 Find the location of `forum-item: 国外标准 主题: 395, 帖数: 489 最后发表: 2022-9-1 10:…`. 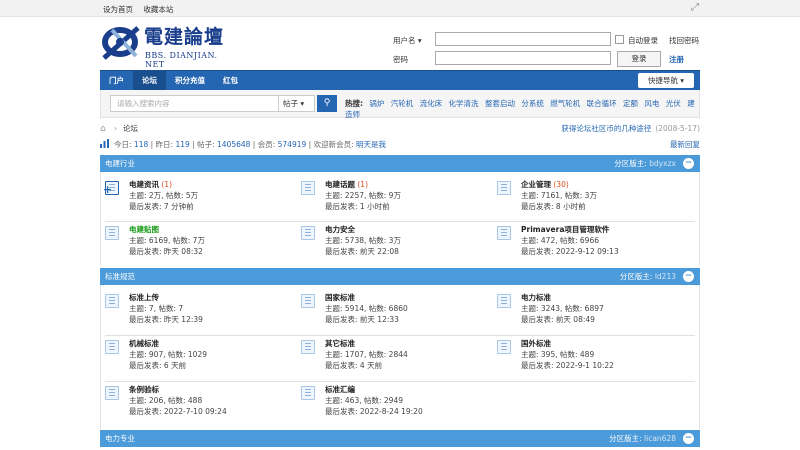

forum-item: 国外标准 主题: 395, 帖数: 489 最后发表: 2022-9-1 10:… is located at coordinates (592, 358).